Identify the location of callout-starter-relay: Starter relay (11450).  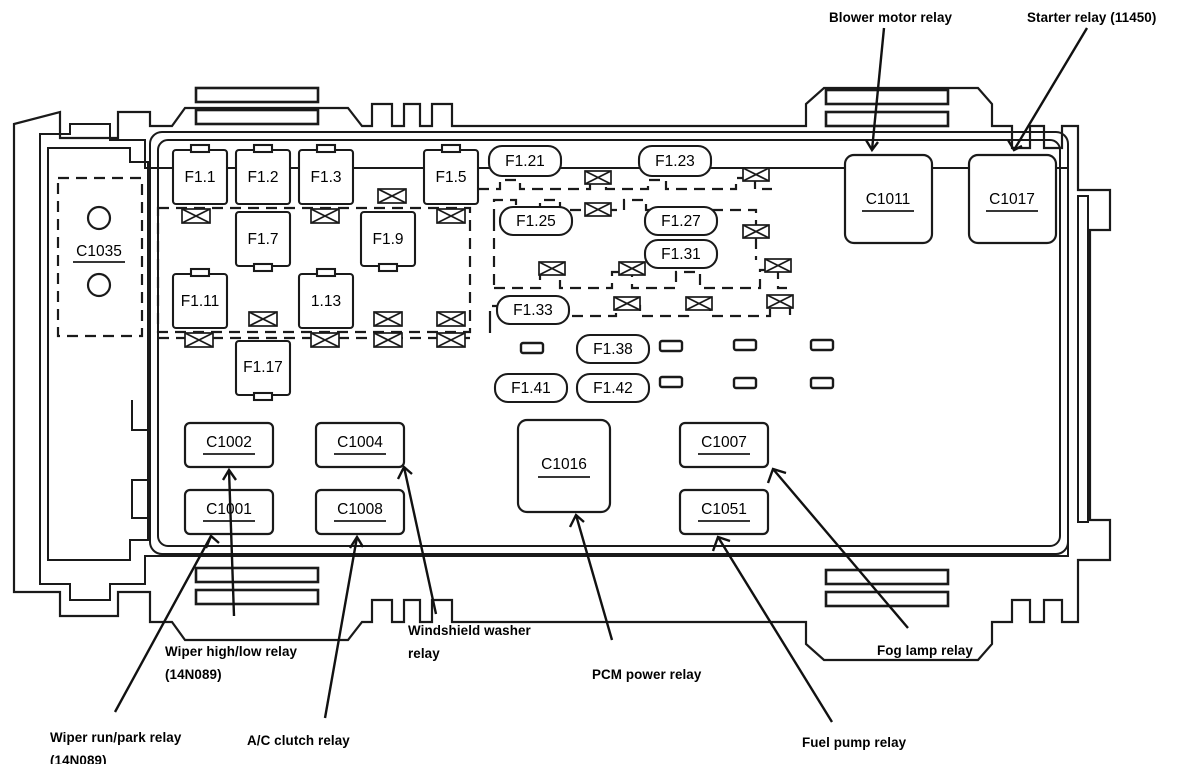
(1092, 17).